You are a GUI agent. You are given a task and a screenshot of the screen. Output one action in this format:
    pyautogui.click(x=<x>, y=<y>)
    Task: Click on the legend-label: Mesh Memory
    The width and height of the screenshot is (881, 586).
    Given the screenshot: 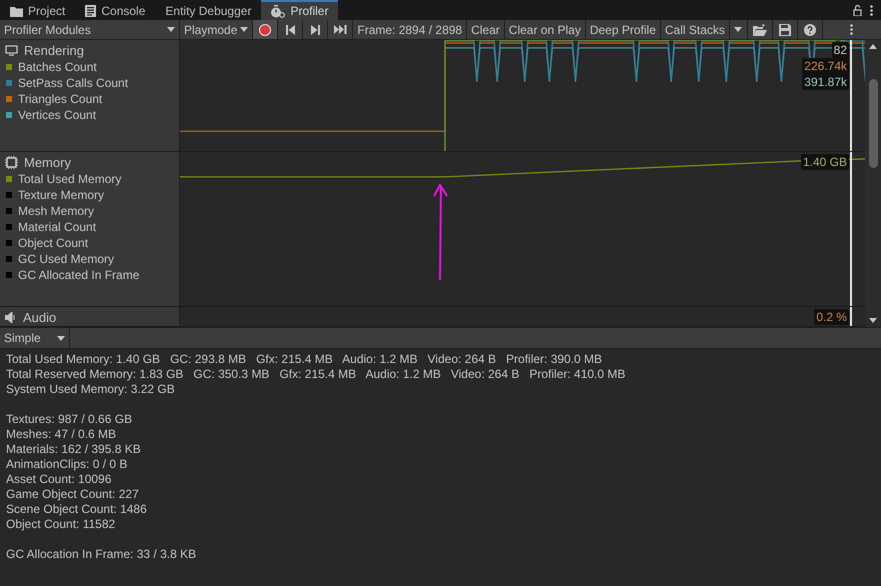 What is the action you would take?
    pyautogui.click(x=56, y=211)
    